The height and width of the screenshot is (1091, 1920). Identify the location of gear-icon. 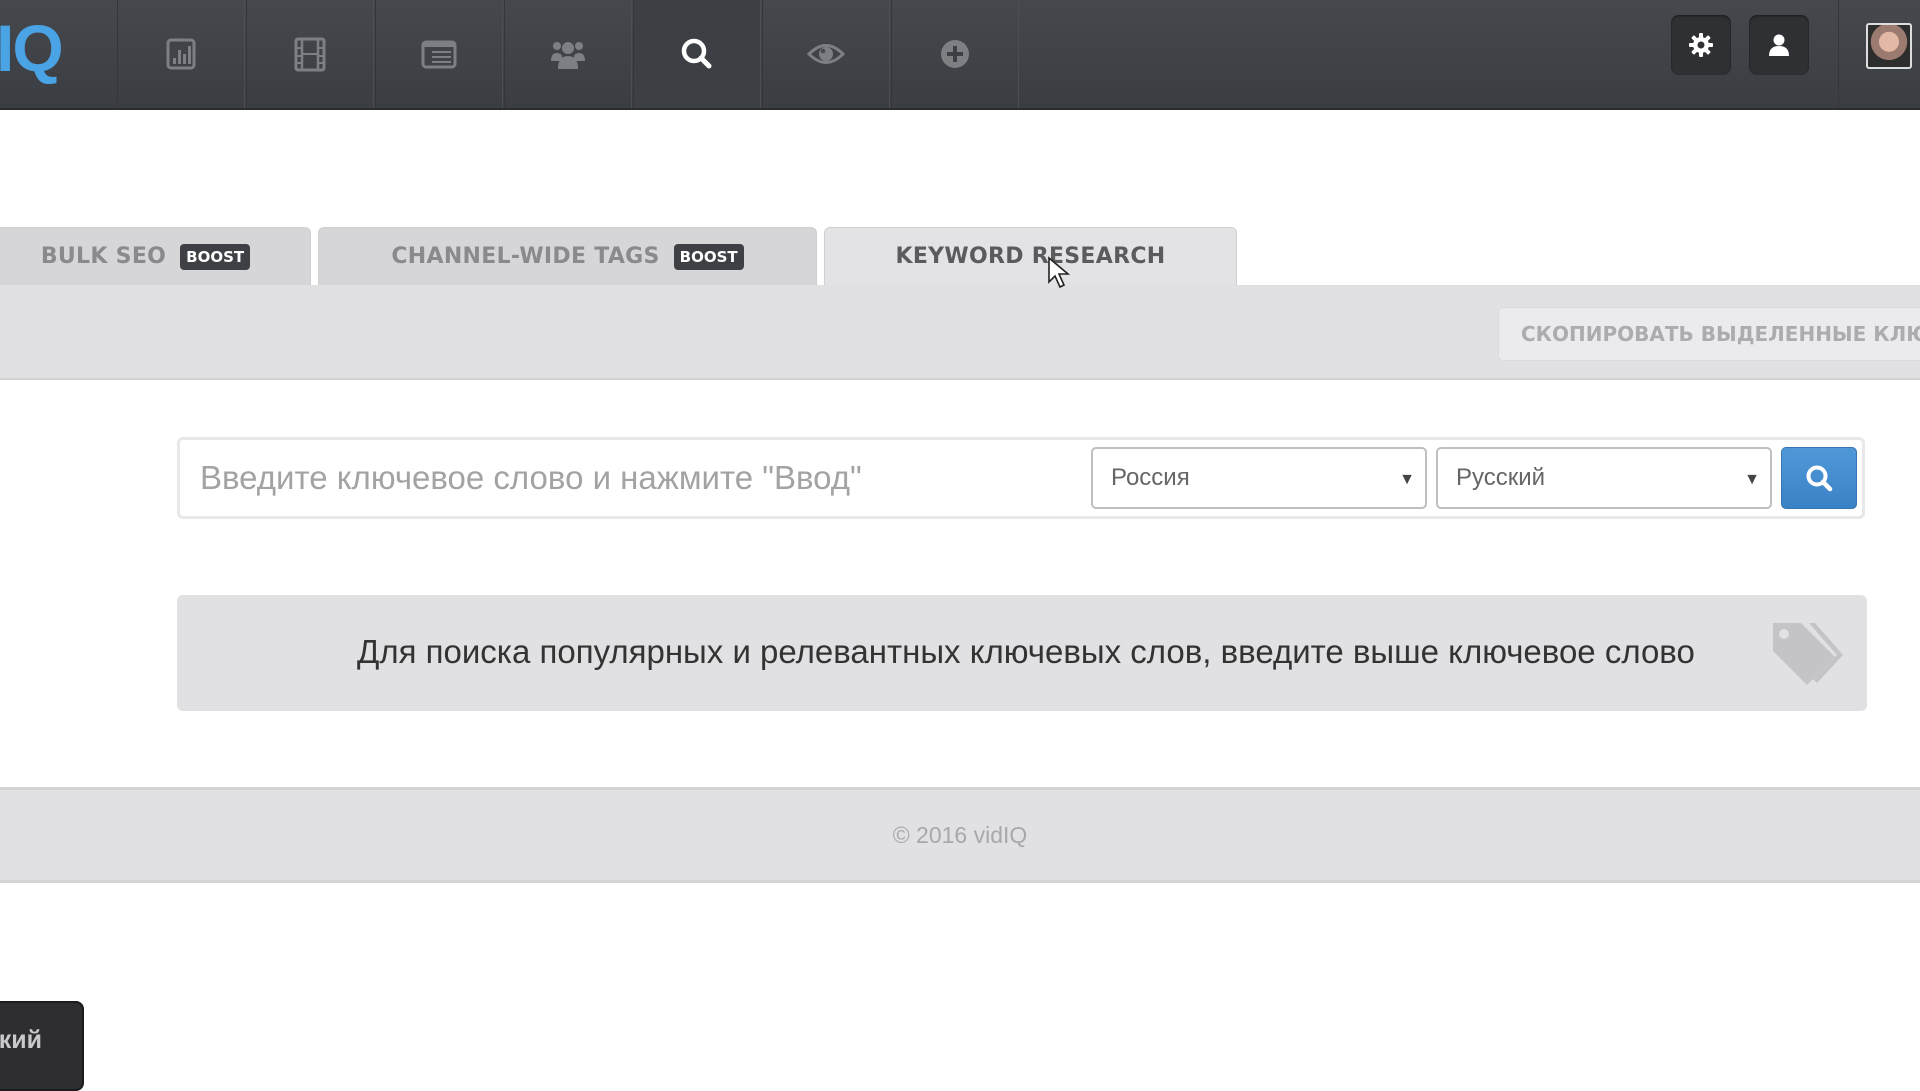
(1701, 45).